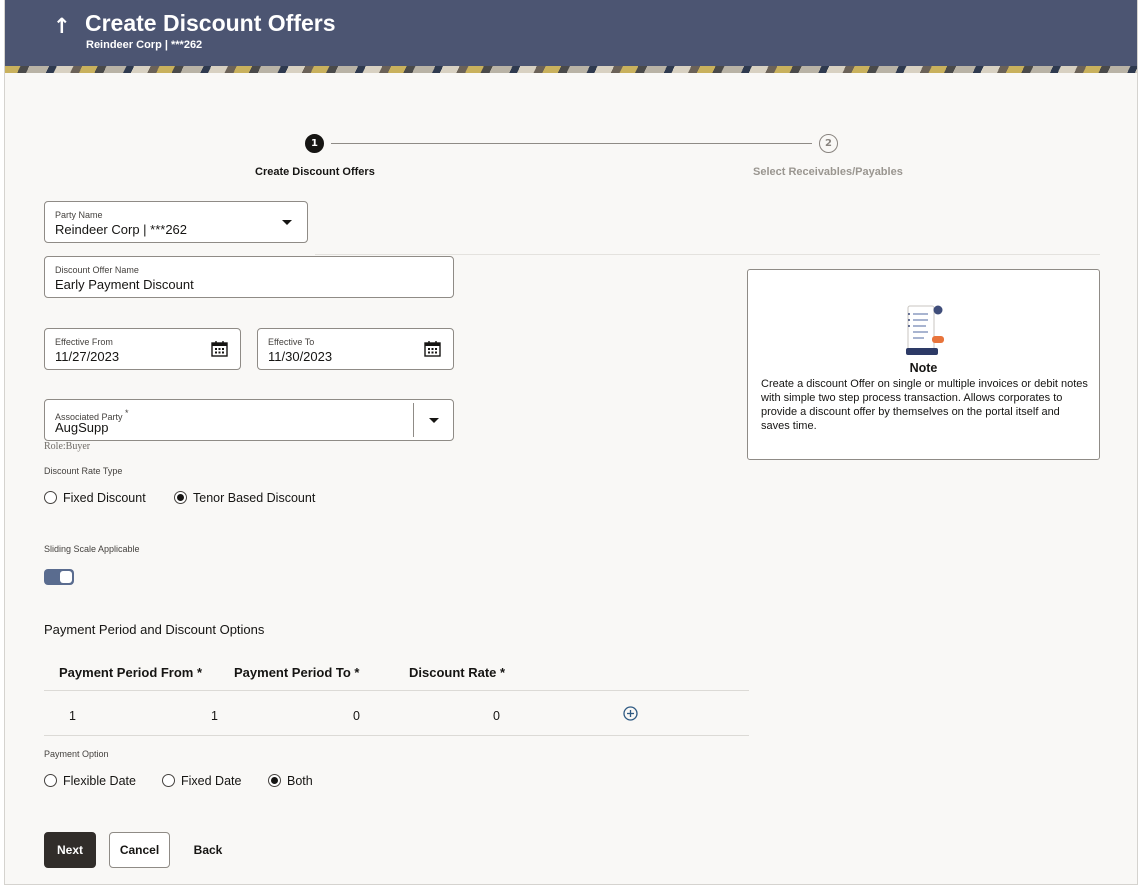  Describe the element at coordinates (249, 420) in the screenshot. I see `associated-party-select: Associated Party * AugSupp` at that location.